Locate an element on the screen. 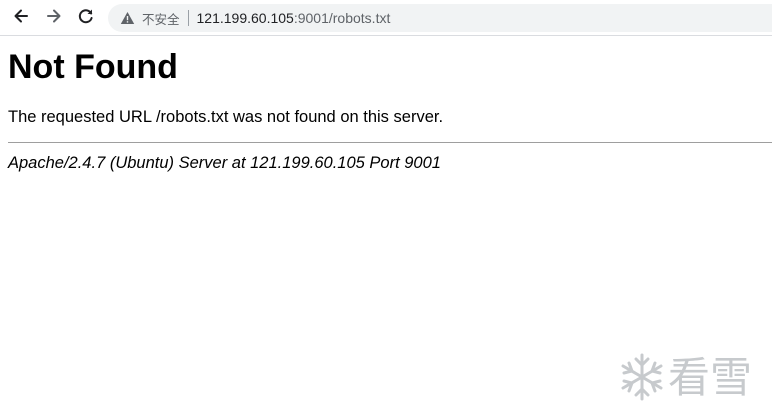 Image resolution: width=772 pixels, height=417 pixels. watermark-text-glyphs: 看雪 is located at coordinates (710, 377).